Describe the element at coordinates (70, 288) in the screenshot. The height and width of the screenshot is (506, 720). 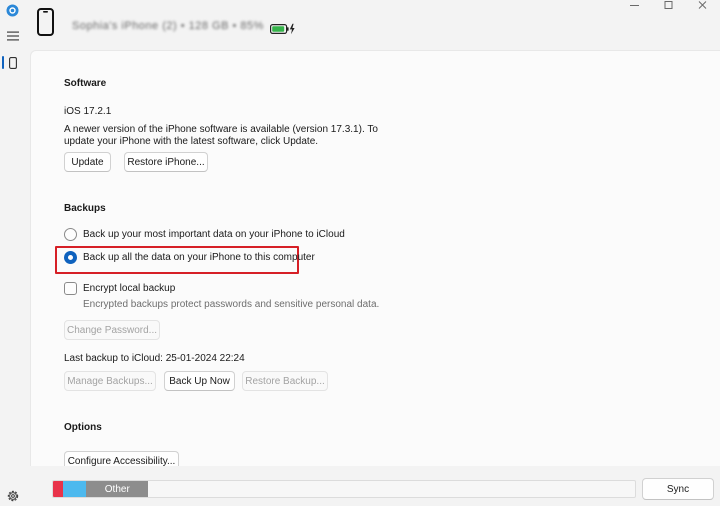
I see `encrypt-backup-checkbox` at that location.